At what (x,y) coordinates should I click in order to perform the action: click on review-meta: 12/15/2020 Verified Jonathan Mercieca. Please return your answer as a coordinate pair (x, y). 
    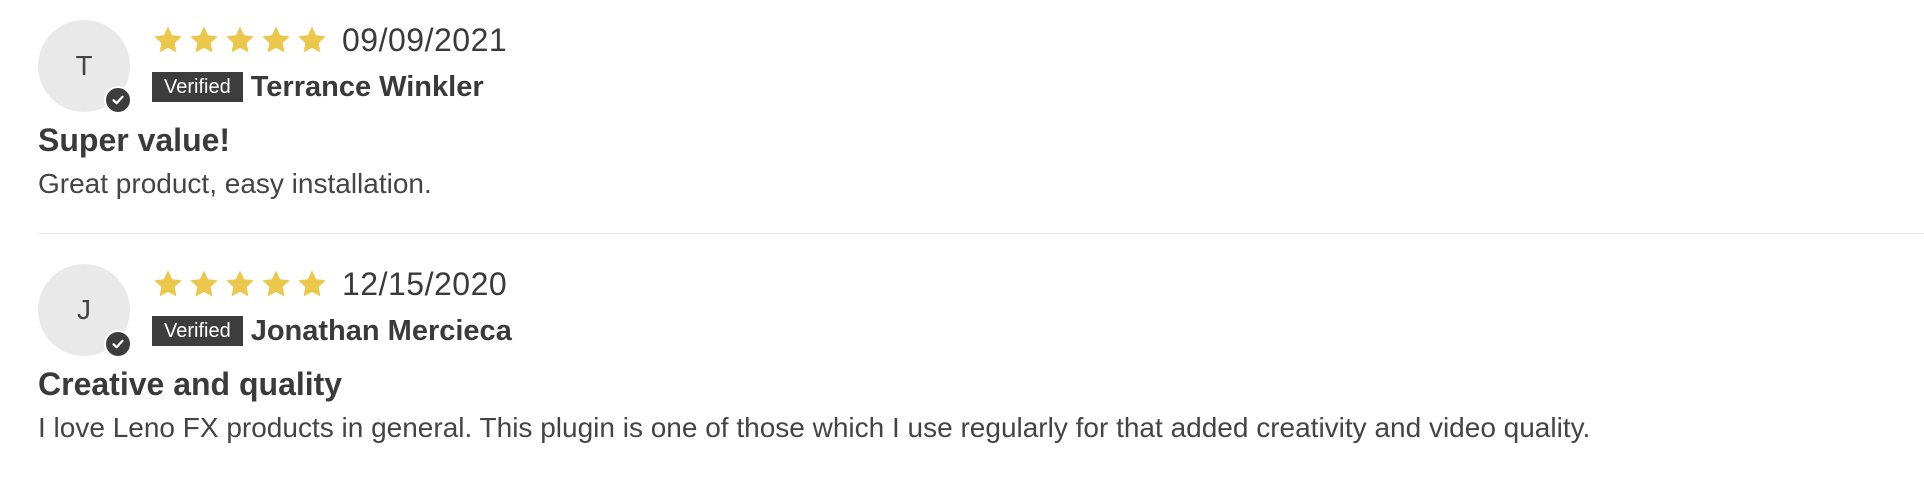
    Looking at the image, I should click on (332, 306).